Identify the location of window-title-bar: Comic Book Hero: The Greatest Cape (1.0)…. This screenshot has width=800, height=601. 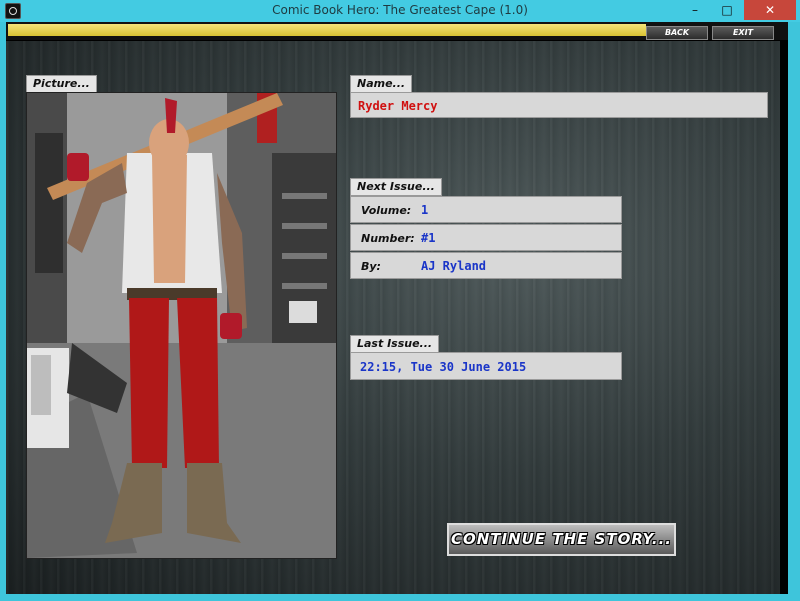
(400, 11).